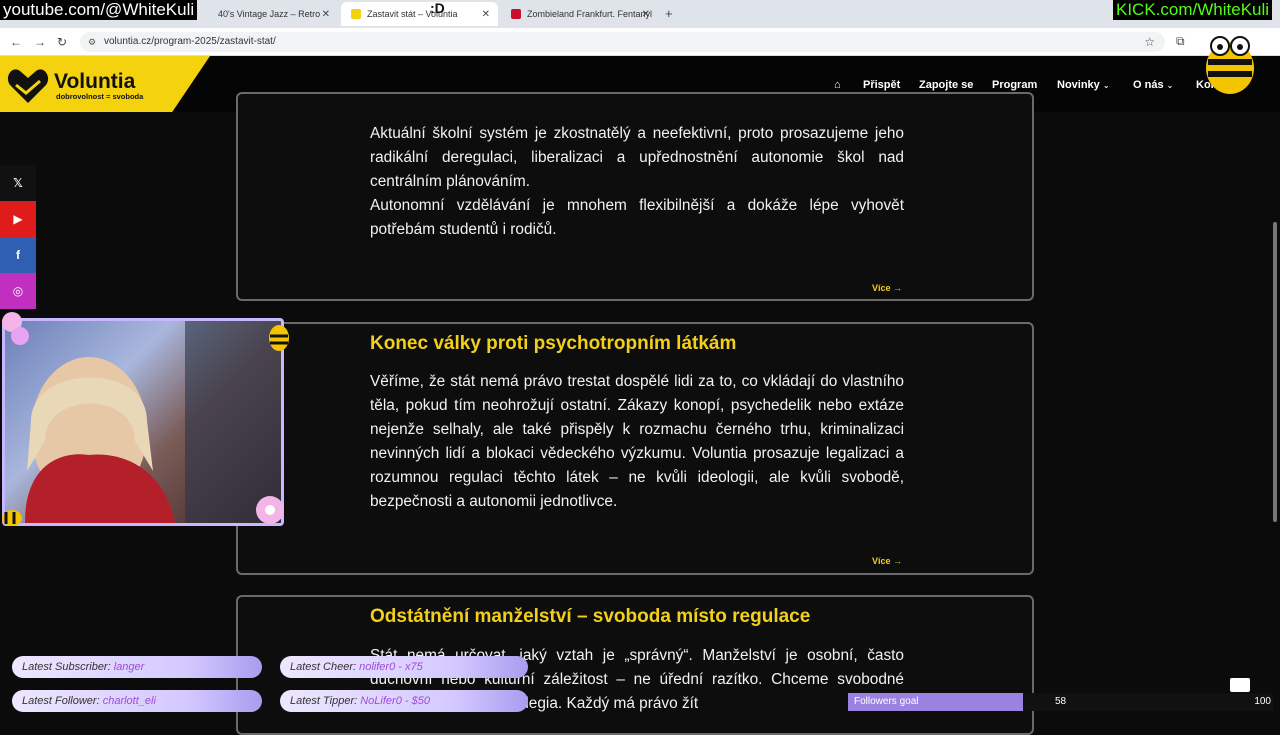 The height and width of the screenshot is (735, 1280). Describe the element at coordinates (129, 701) in the screenshot. I see `latest-follower-value: charlott_eli` at that location.